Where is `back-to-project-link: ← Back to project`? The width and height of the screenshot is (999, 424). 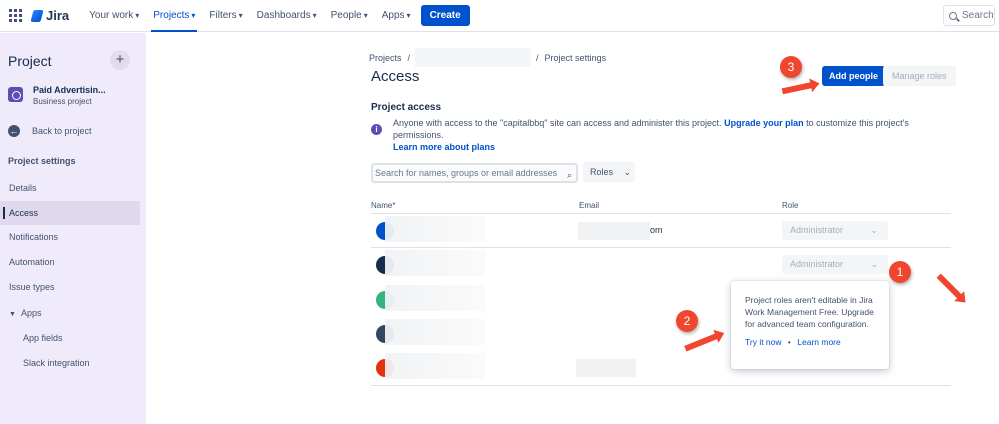 back-to-project-link: ← Back to project is located at coordinates (50, 131).